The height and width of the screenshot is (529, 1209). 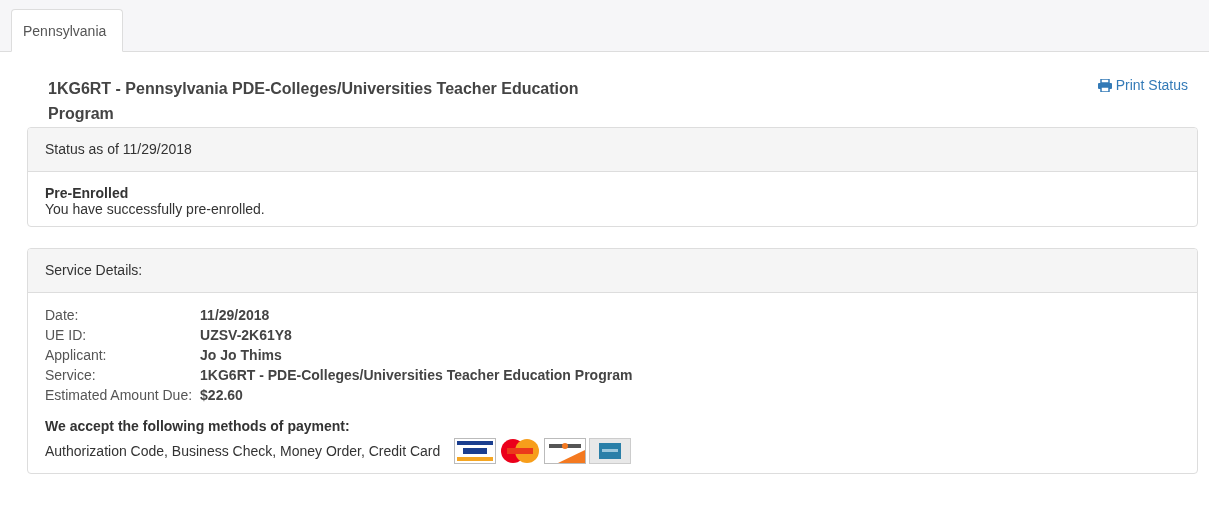 What do you see at coordinates (71, 375) in the screenshot?
I see `detail-label: Service:` at bounding box center [71, 375].